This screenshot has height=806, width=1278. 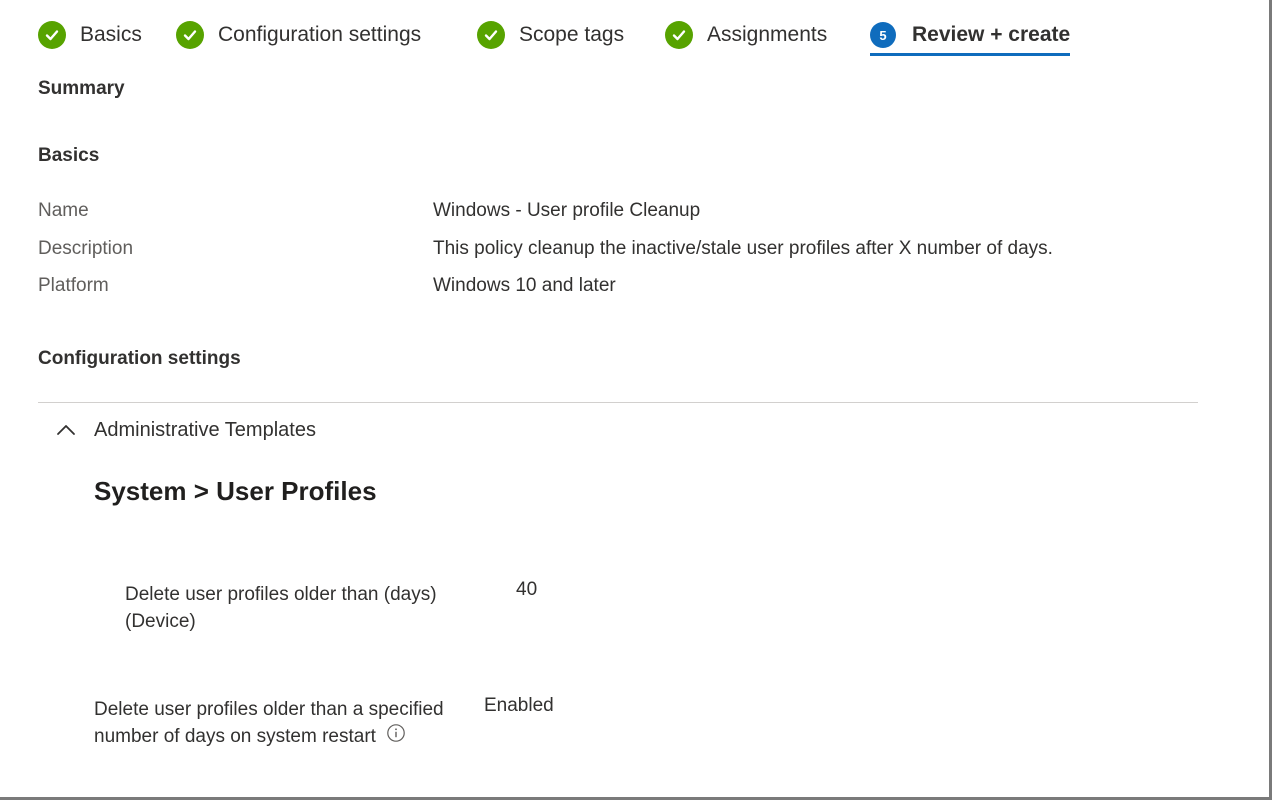 I want to click on step-label: Review + create, so click(x=991, y=34).